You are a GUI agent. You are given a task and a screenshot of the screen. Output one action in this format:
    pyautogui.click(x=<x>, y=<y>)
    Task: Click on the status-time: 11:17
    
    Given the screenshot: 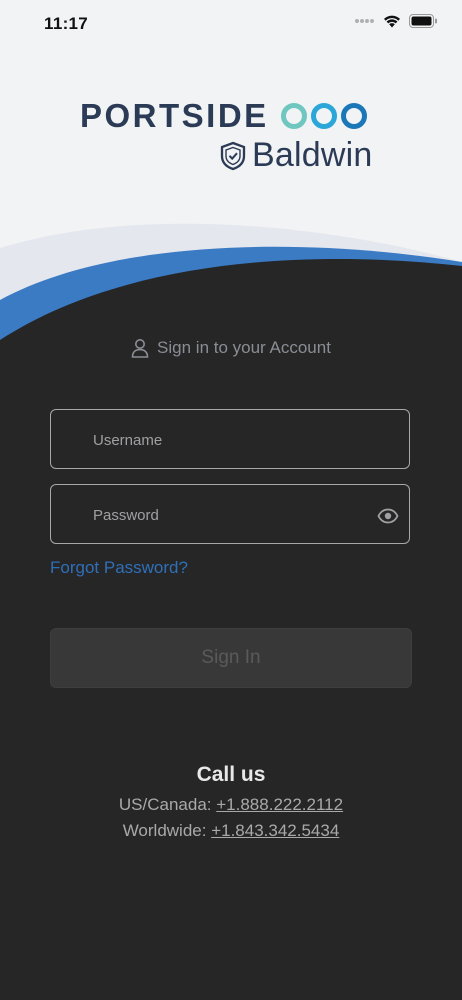 What is the action you would take?
    pyautogui.click(x=66, y=23)
    